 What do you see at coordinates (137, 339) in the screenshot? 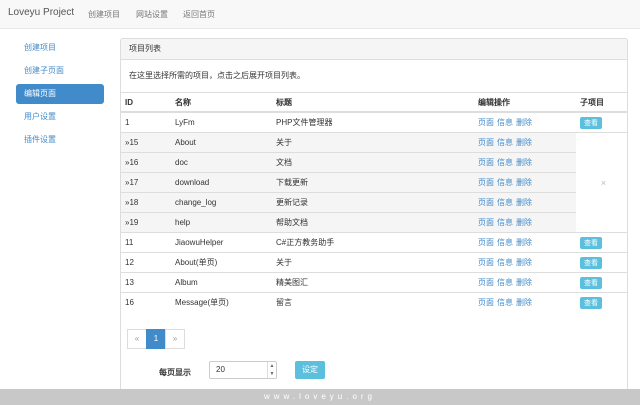
I see `pager-prev: «` at bounding box center [137, 339].